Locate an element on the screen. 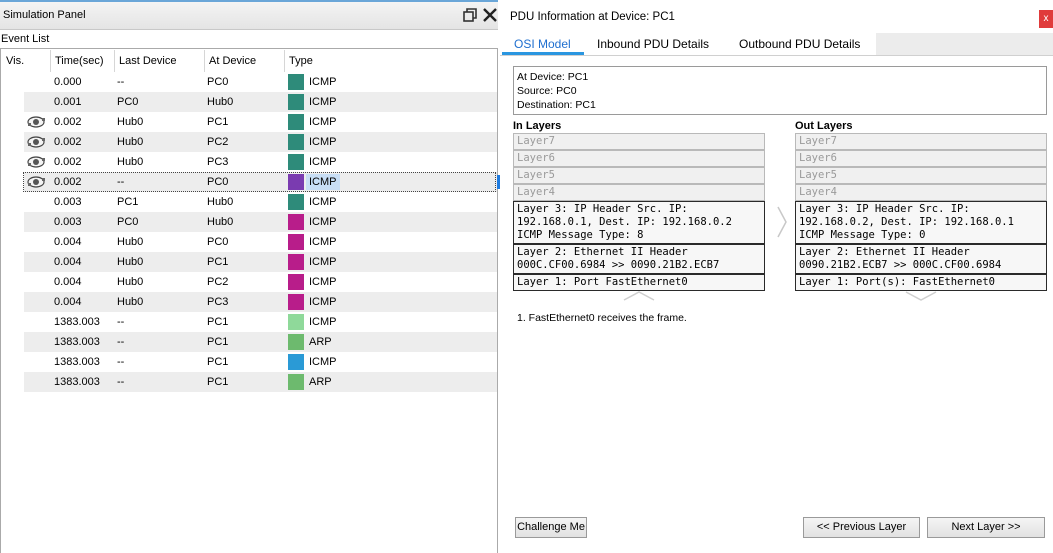  event-row: 0.004 Hub0 PC3 ICMP is located at coordinates (248, 302).